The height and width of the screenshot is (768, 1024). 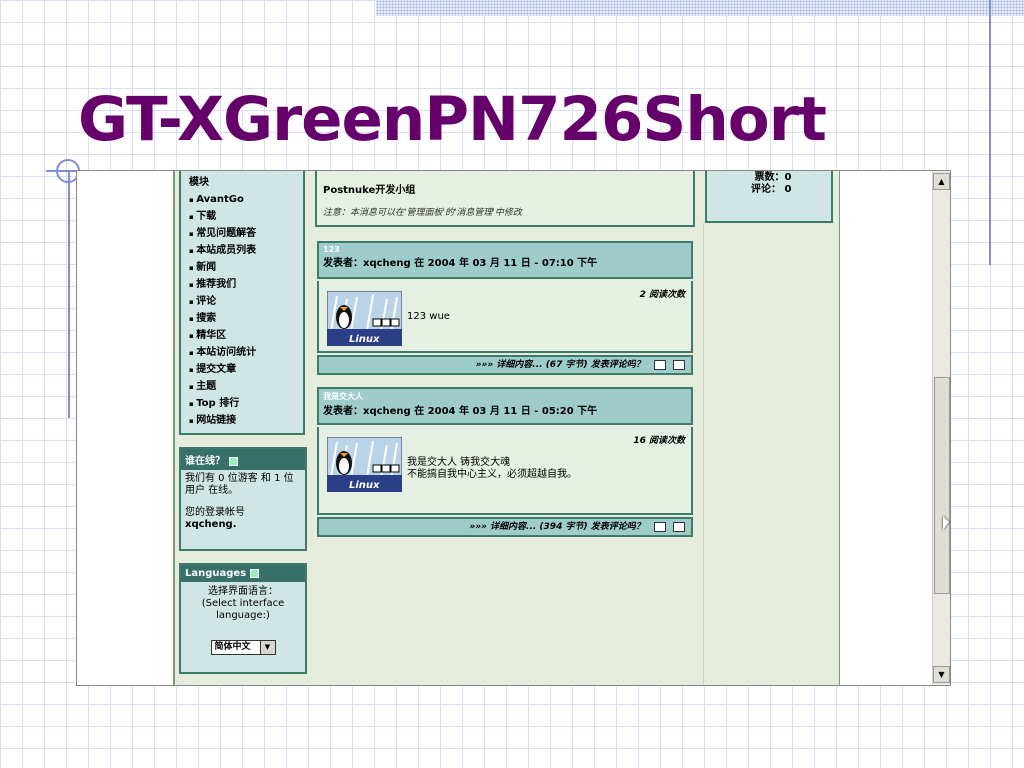 I want to click on poll-votes: 票数：0, so click(x=773, y=177).